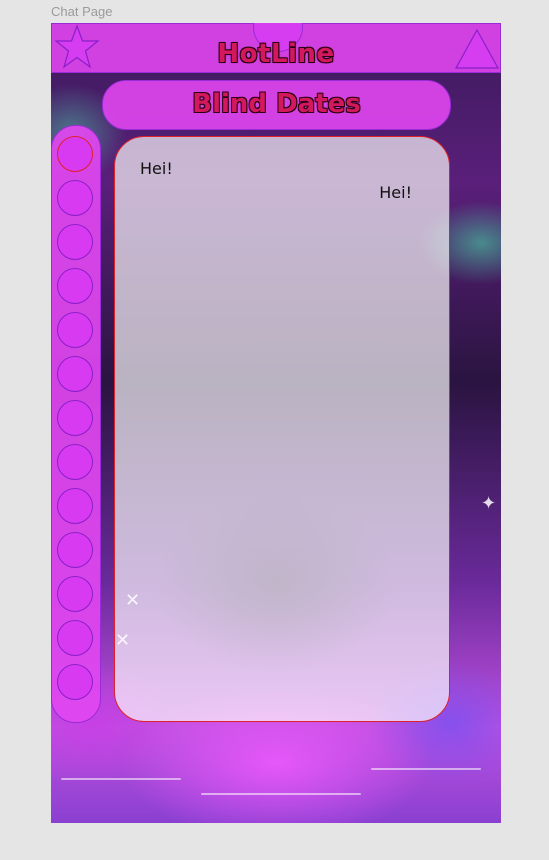  I want to click on sparkle-icon: ✦, so click(489, 503).